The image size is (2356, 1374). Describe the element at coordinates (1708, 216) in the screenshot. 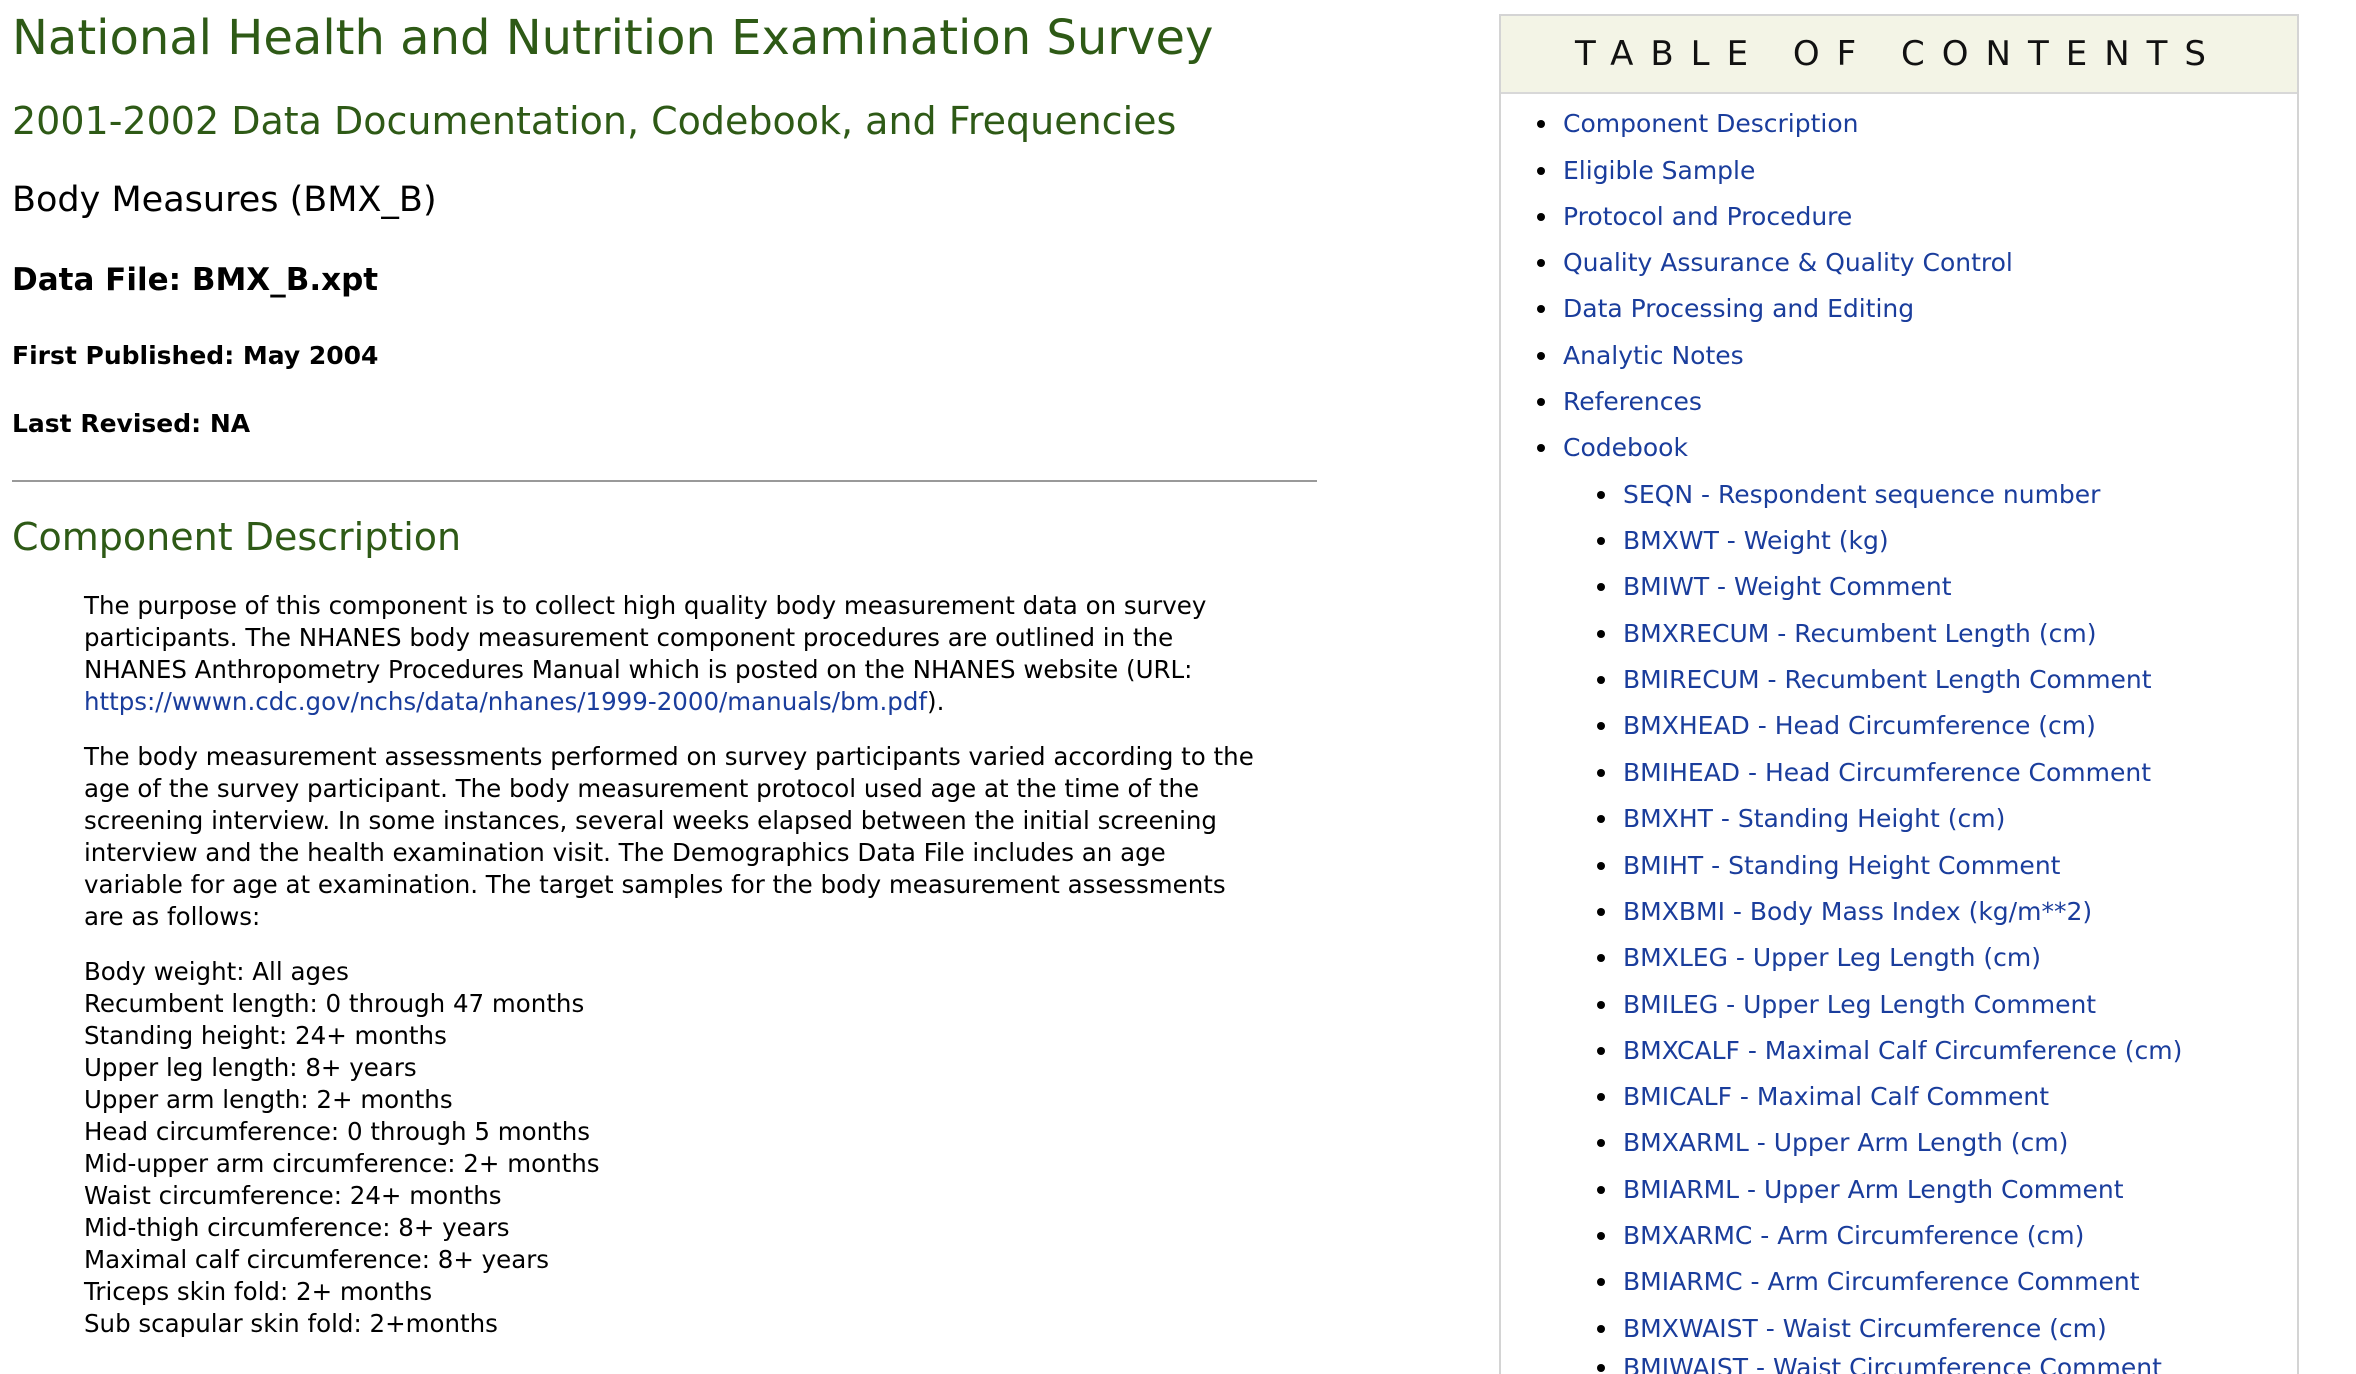

I see `toc-link-label: Protocol and Procedure` at that location.